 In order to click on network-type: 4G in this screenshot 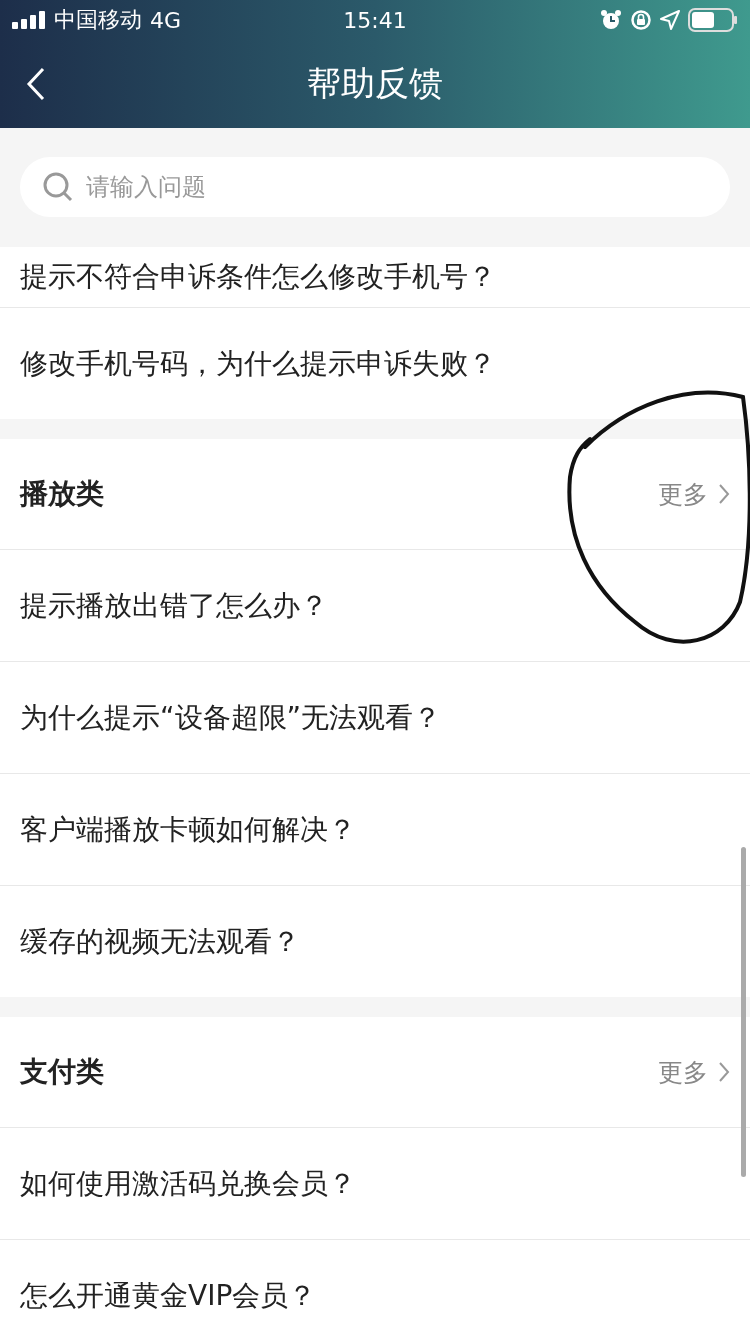, I will do `click(166, 20)`.